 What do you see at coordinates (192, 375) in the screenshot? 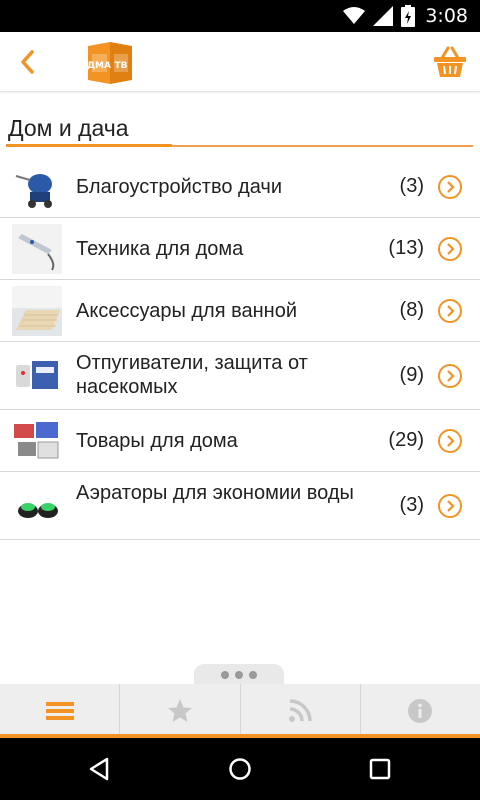
I see `category-label: Отпугиватели, защита от насекомых` at bounding box center [192, 375].